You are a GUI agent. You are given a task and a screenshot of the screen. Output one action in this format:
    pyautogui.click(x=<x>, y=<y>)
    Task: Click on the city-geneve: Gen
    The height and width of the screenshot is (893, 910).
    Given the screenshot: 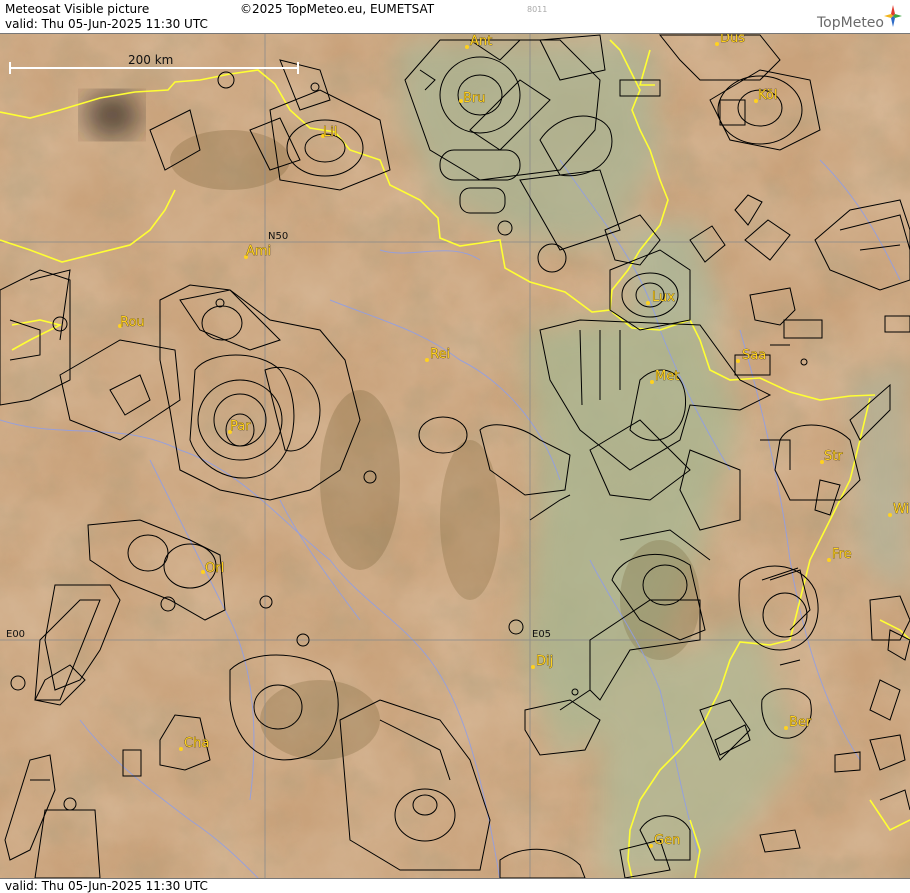 What is the action you would take?
    pyautogui.click(x=667, y=841)
    